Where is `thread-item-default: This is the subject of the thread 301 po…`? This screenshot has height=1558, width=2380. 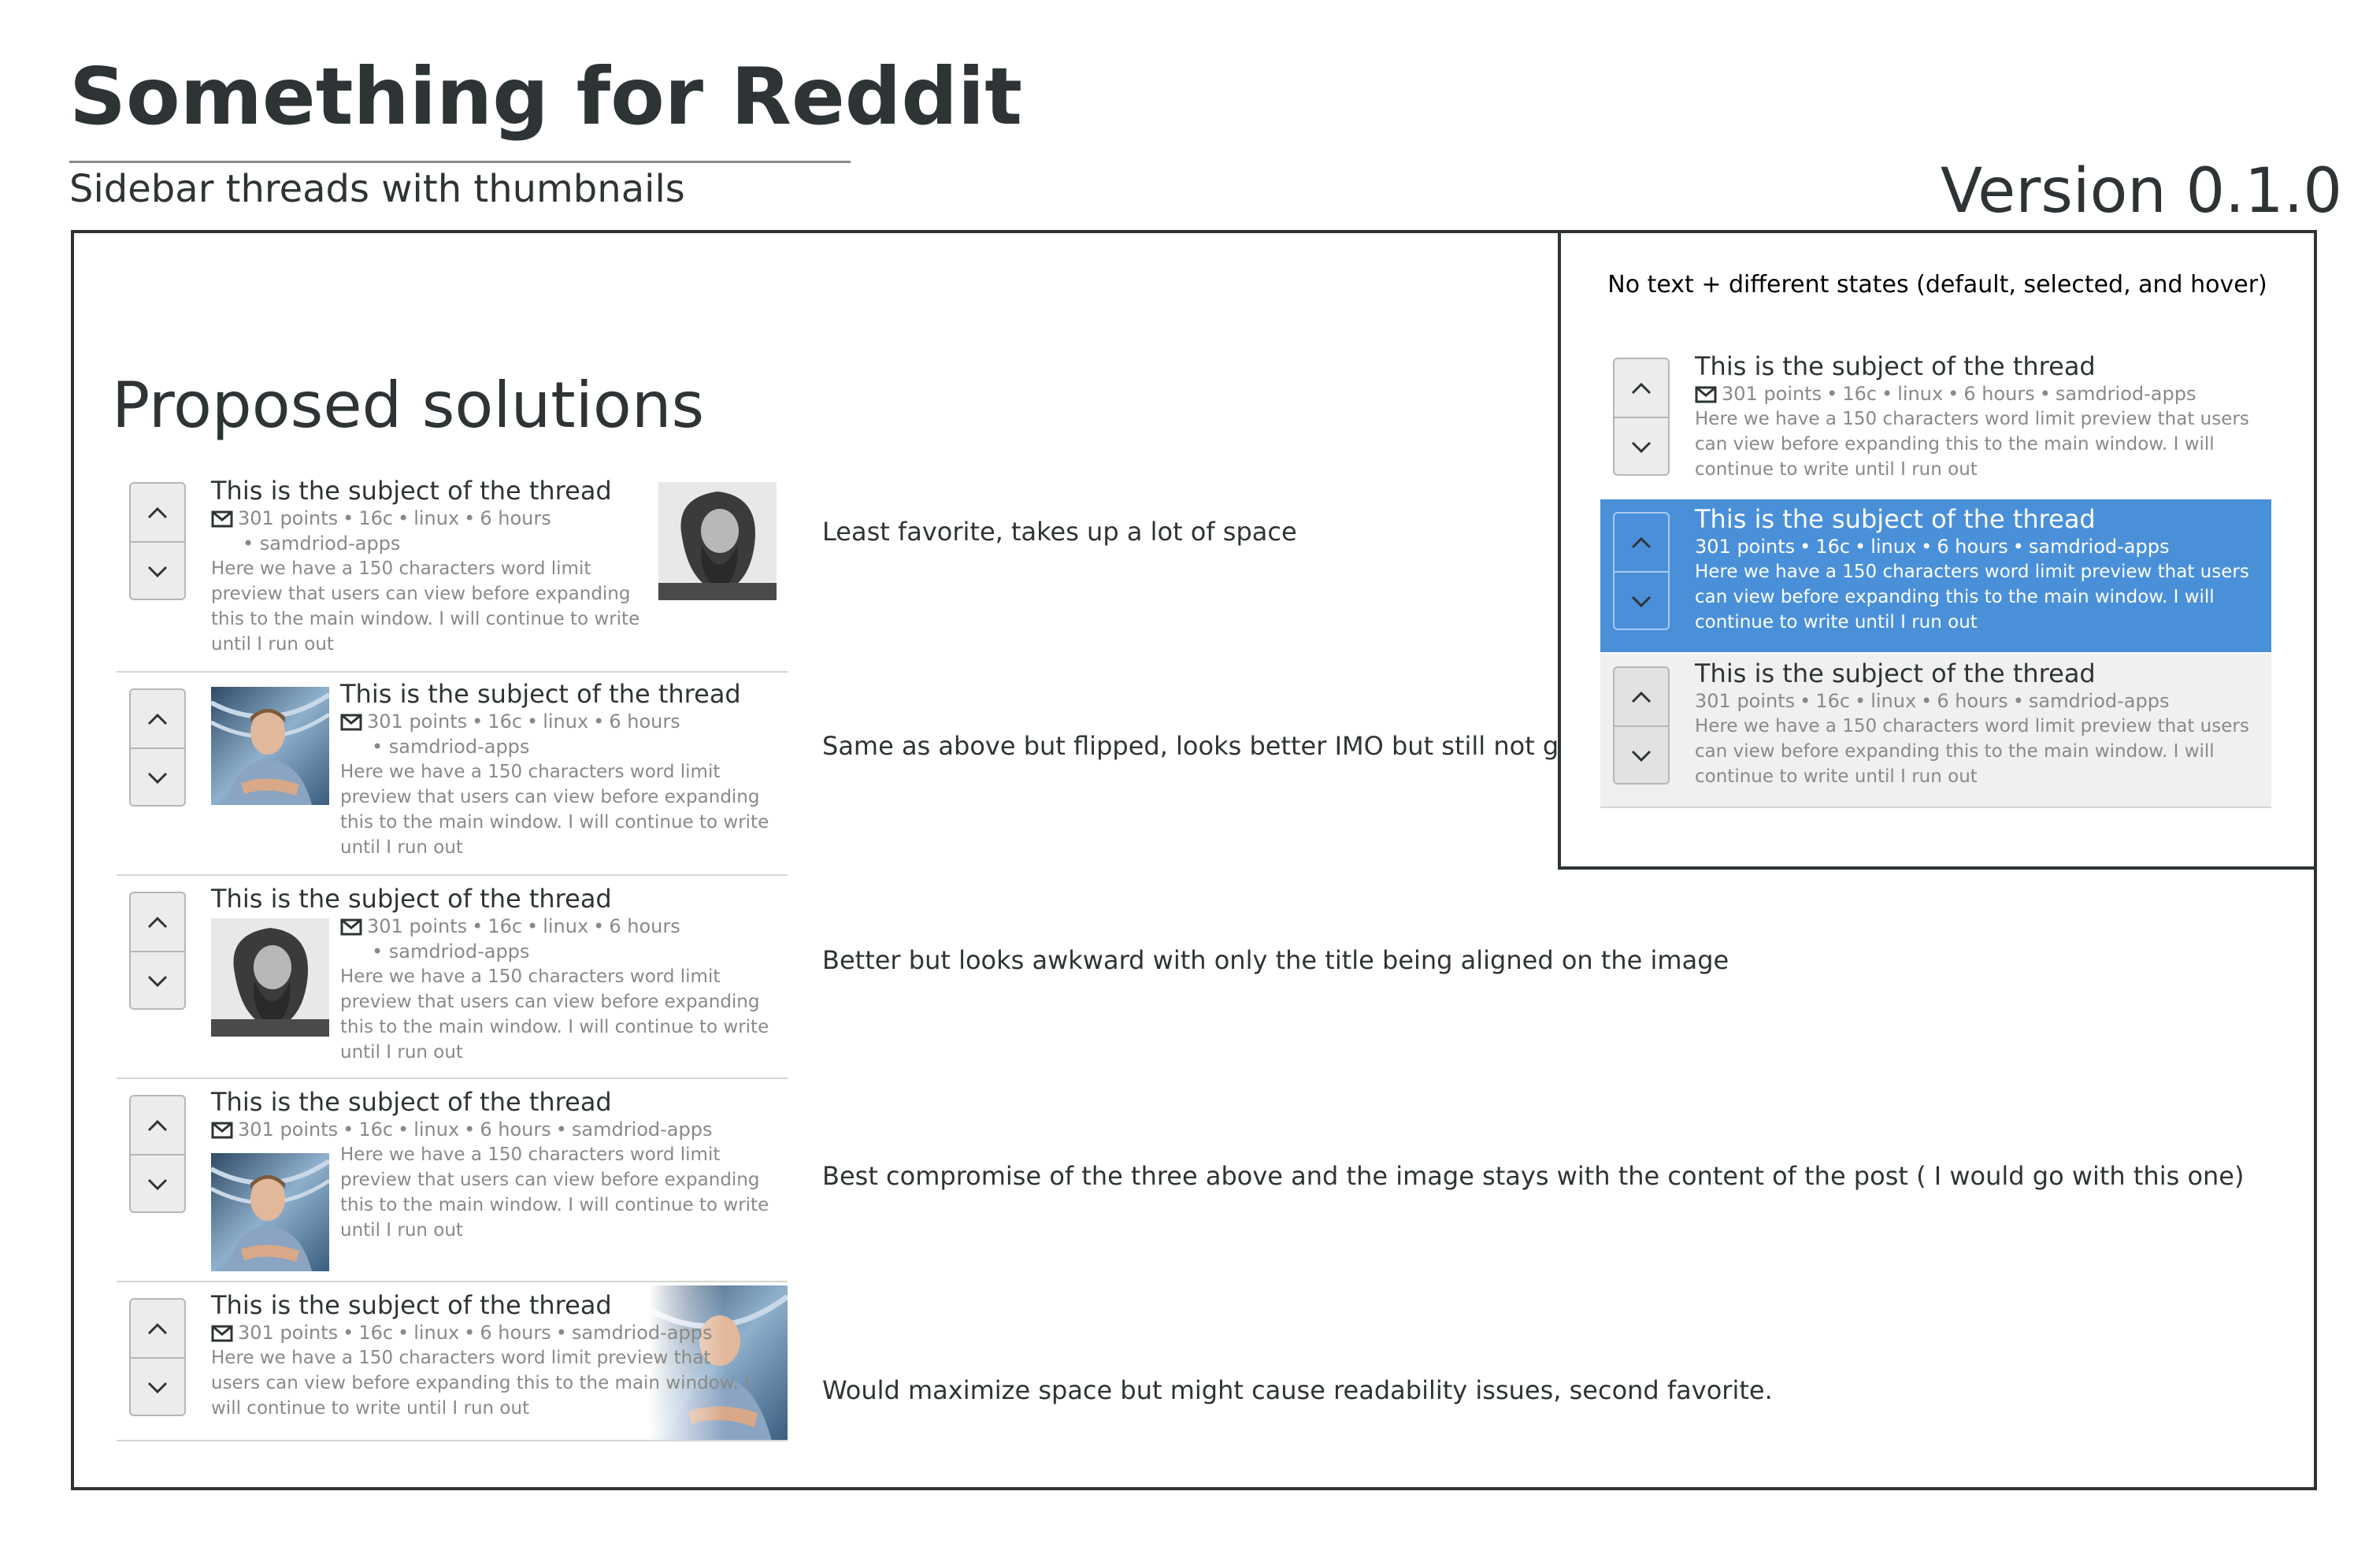
thread-item-default: This is the subject of the thread 301 po… is located at coordinates (1935, 422).